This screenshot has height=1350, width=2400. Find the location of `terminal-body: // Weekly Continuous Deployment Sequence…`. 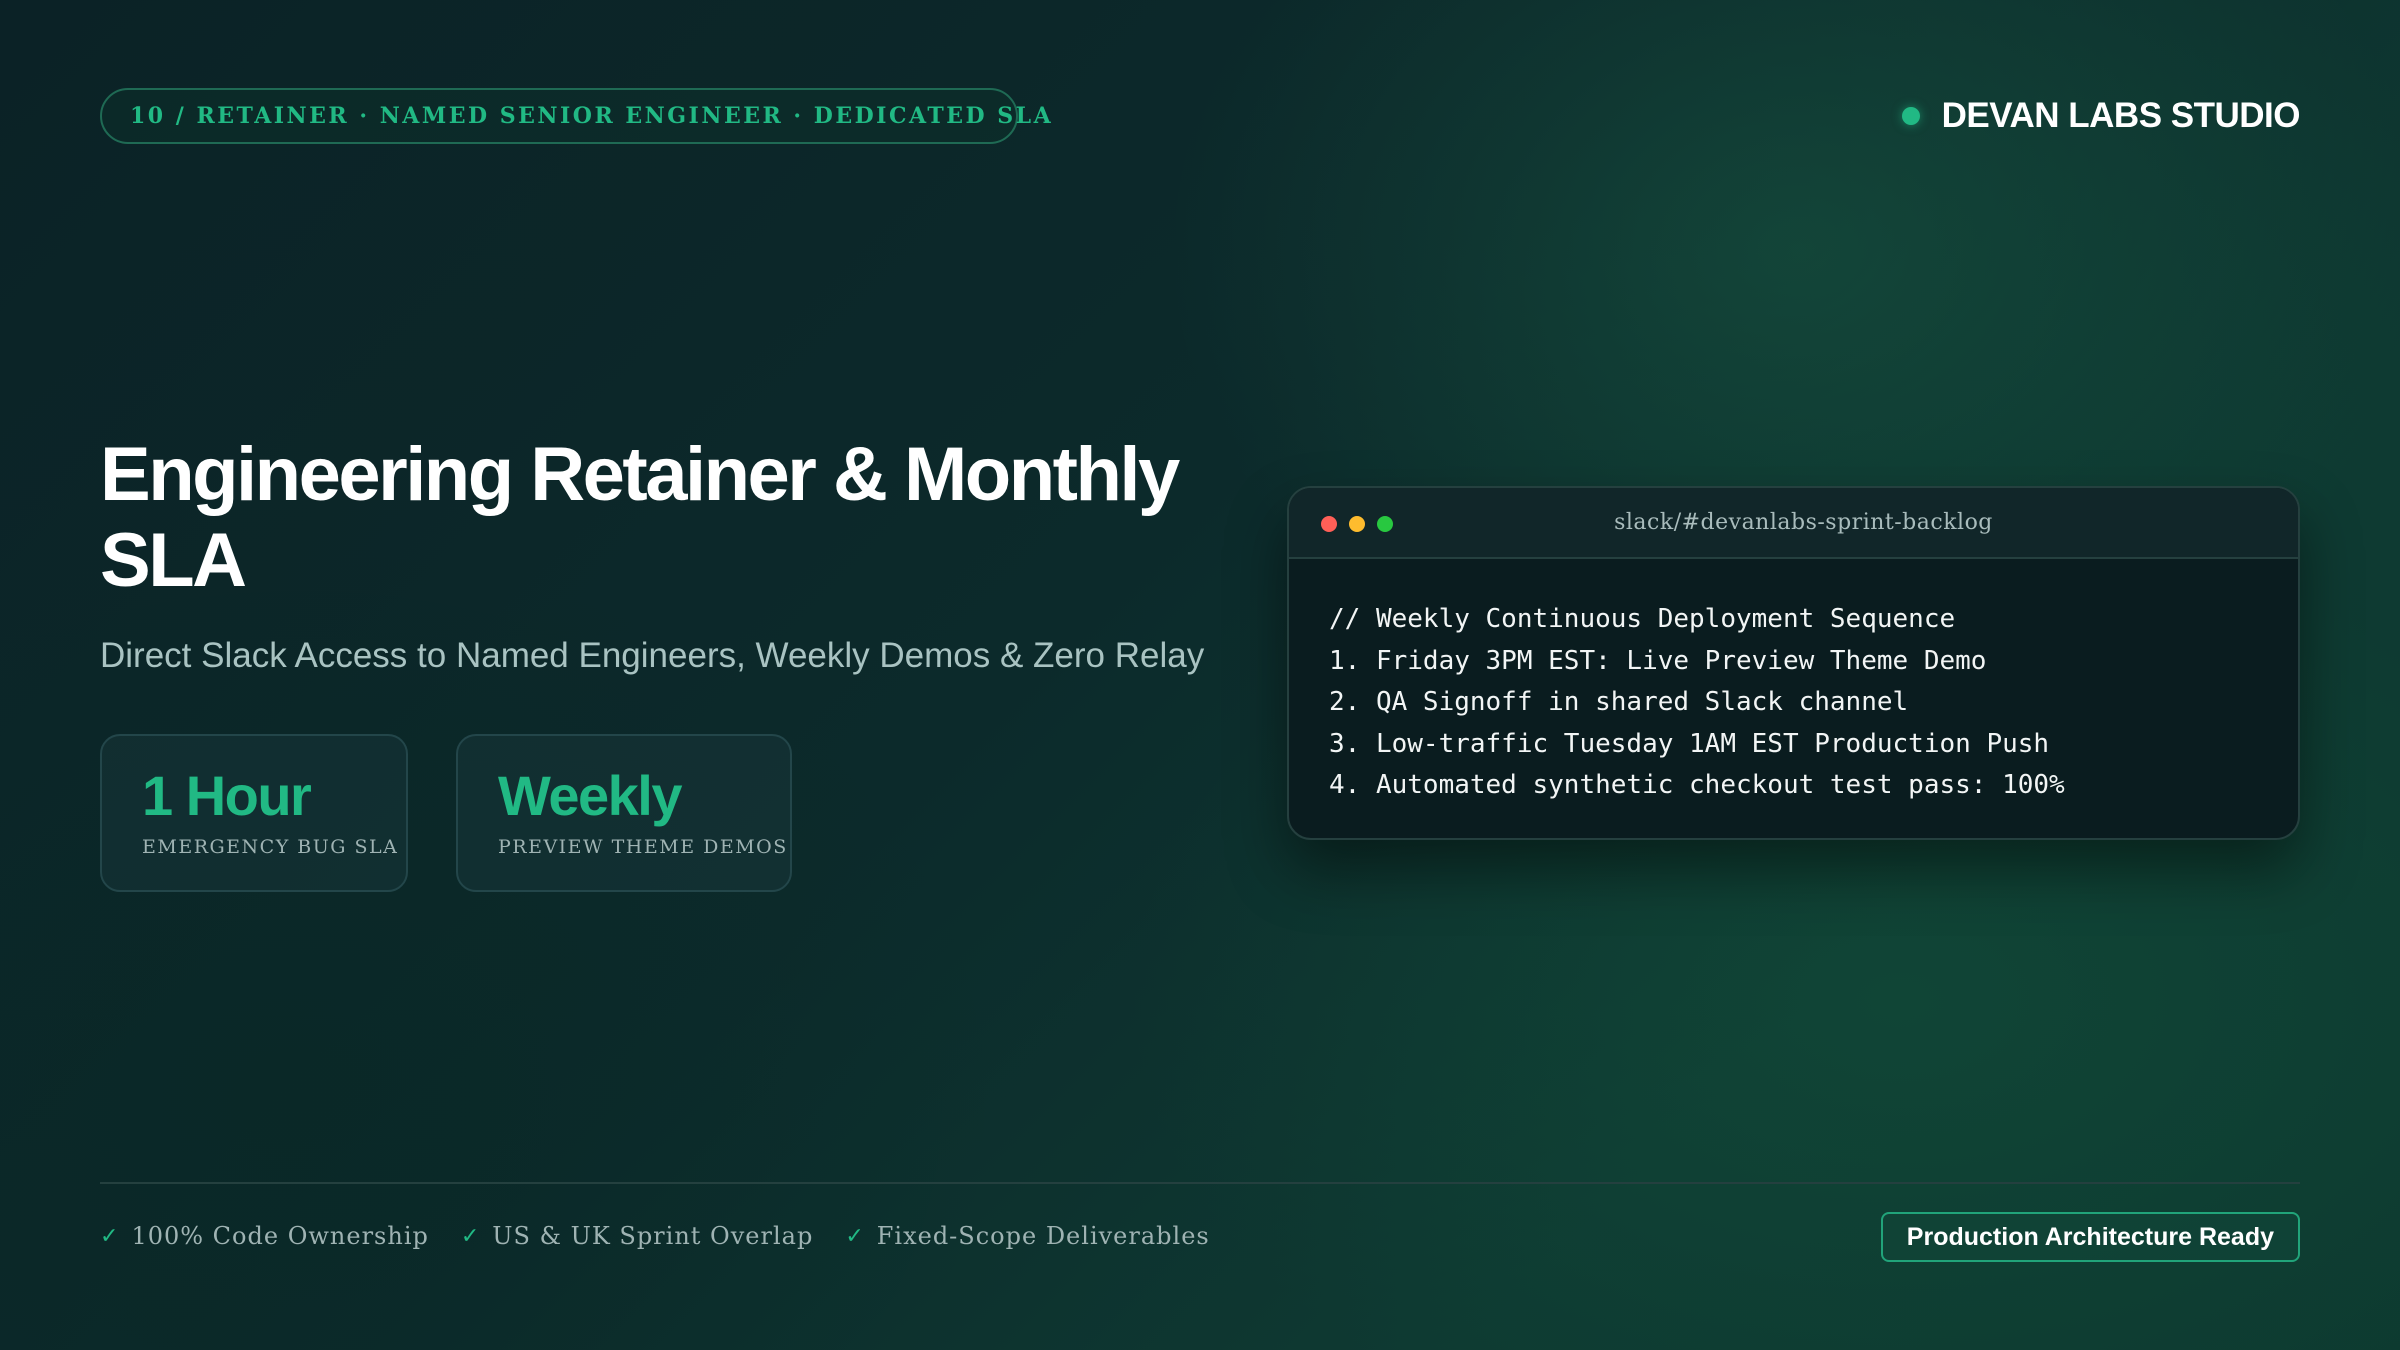

terminal-body: // Weekly Continuous Deployment Sequence… is located at coordinates (1793, 683).